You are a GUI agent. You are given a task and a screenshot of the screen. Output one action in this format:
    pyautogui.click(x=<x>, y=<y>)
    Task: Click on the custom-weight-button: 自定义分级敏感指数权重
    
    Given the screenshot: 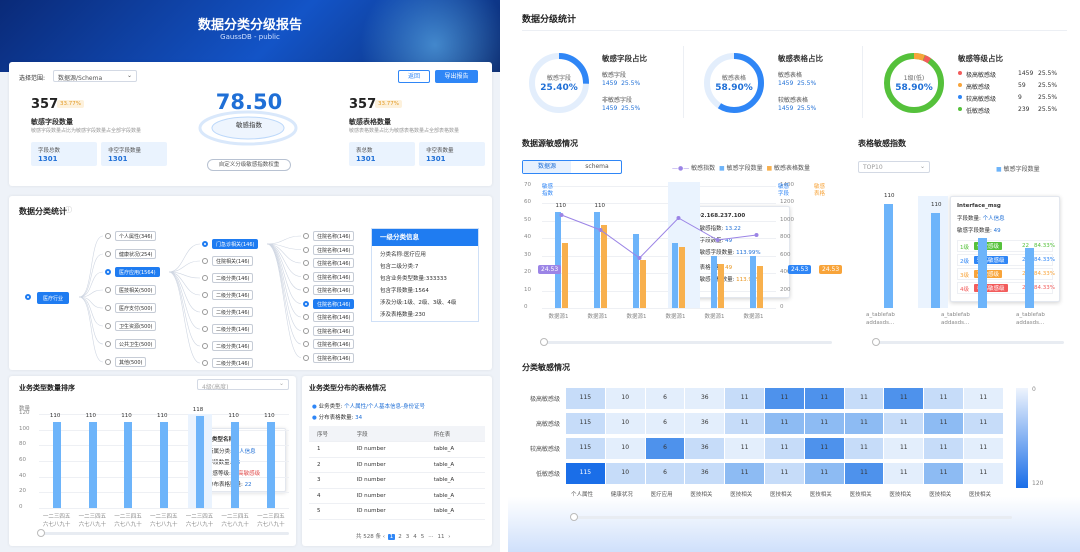 What is the action you would take?
    pyautogui.click(x=249, y=165)
    